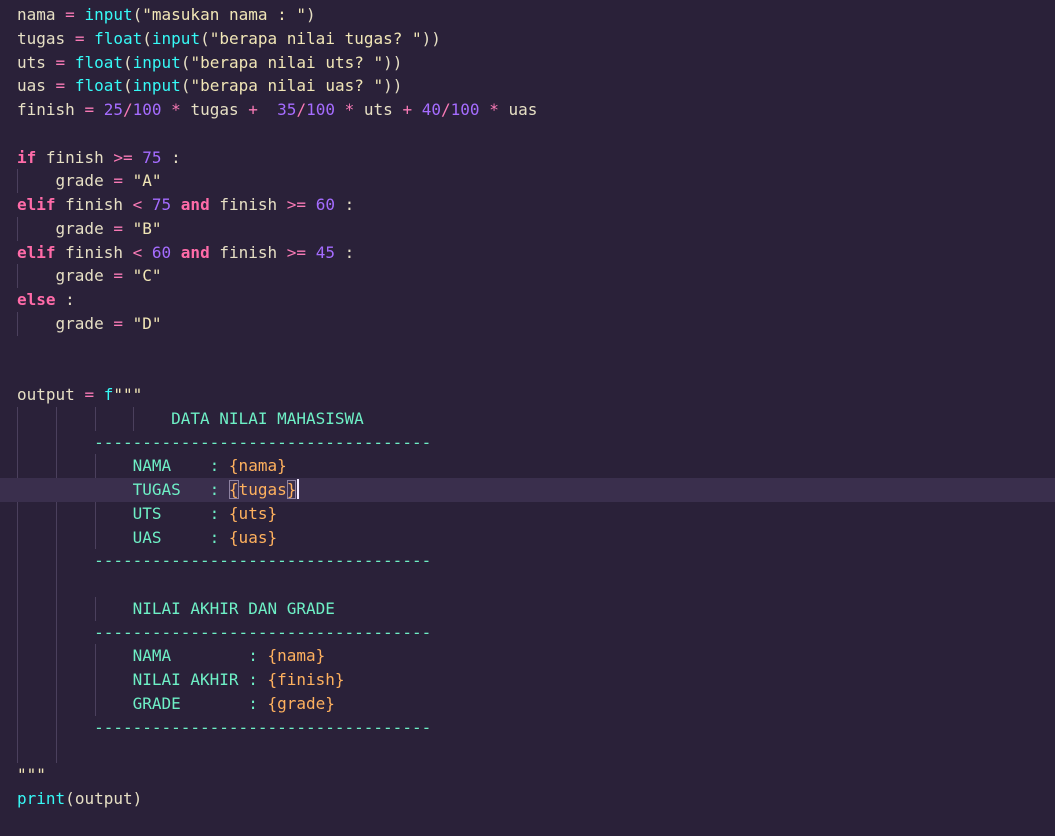 This screenshot has height=836, width=1055. I want to click on code-line: NILAI AKHIR : {finish}, so click(527, 680).